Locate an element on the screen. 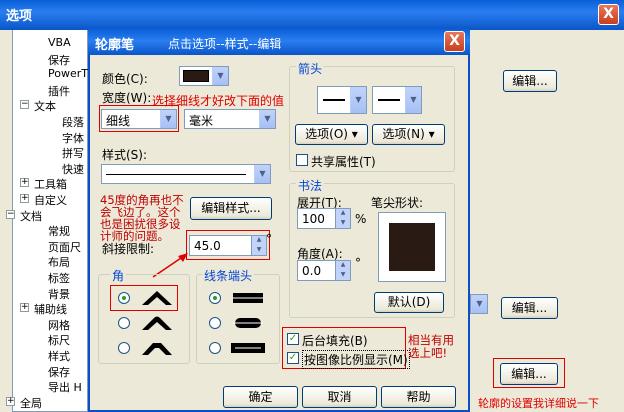  tree-item: − 文本 is located at coordinates (38, 106).